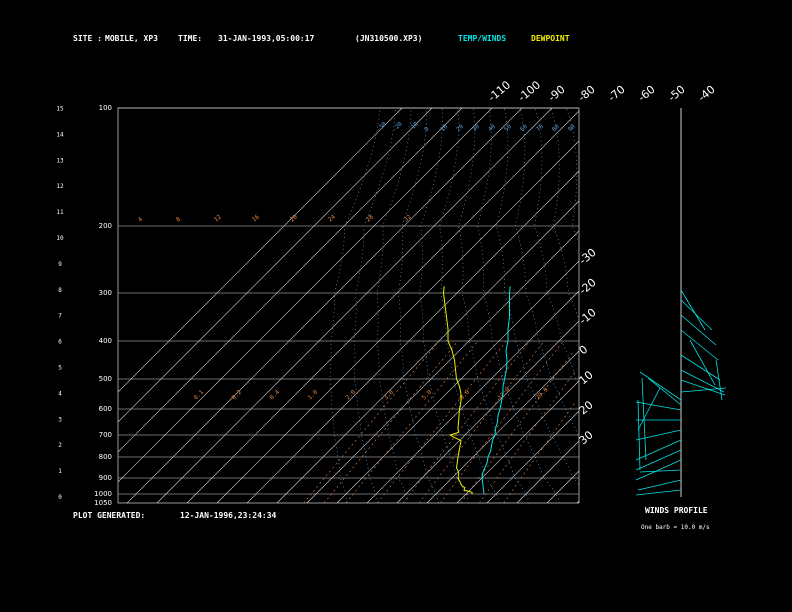 The height and width of the screenshot is (612, 792). I want to click on adiabat-label: 10, so click(444, 128).